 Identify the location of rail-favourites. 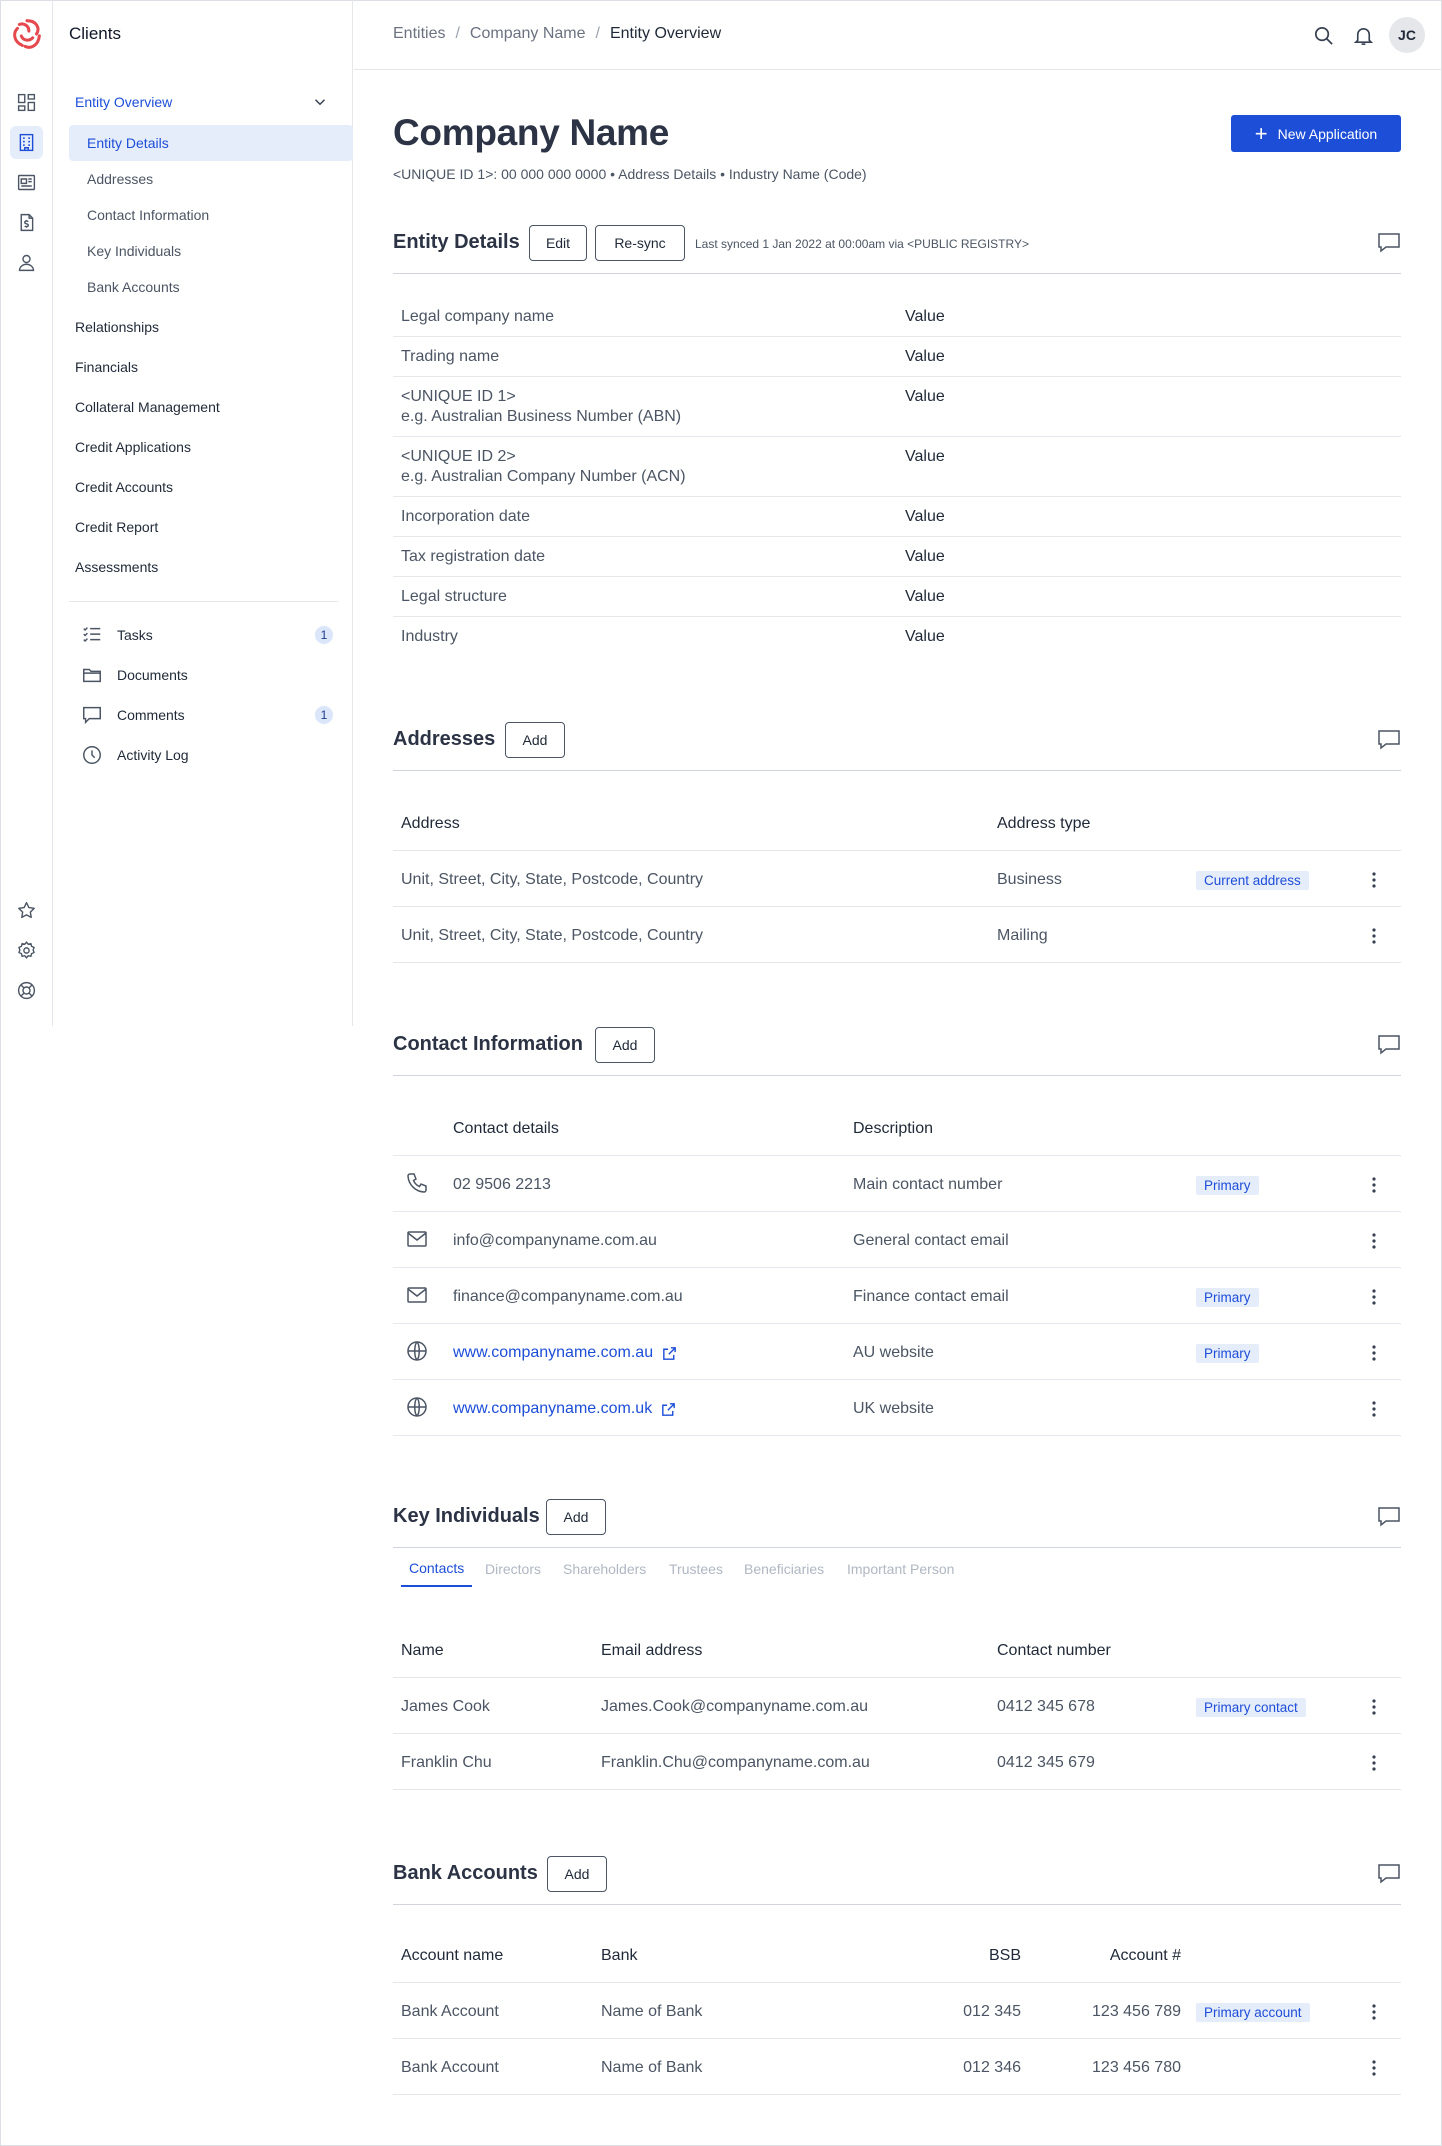
(26, 910).